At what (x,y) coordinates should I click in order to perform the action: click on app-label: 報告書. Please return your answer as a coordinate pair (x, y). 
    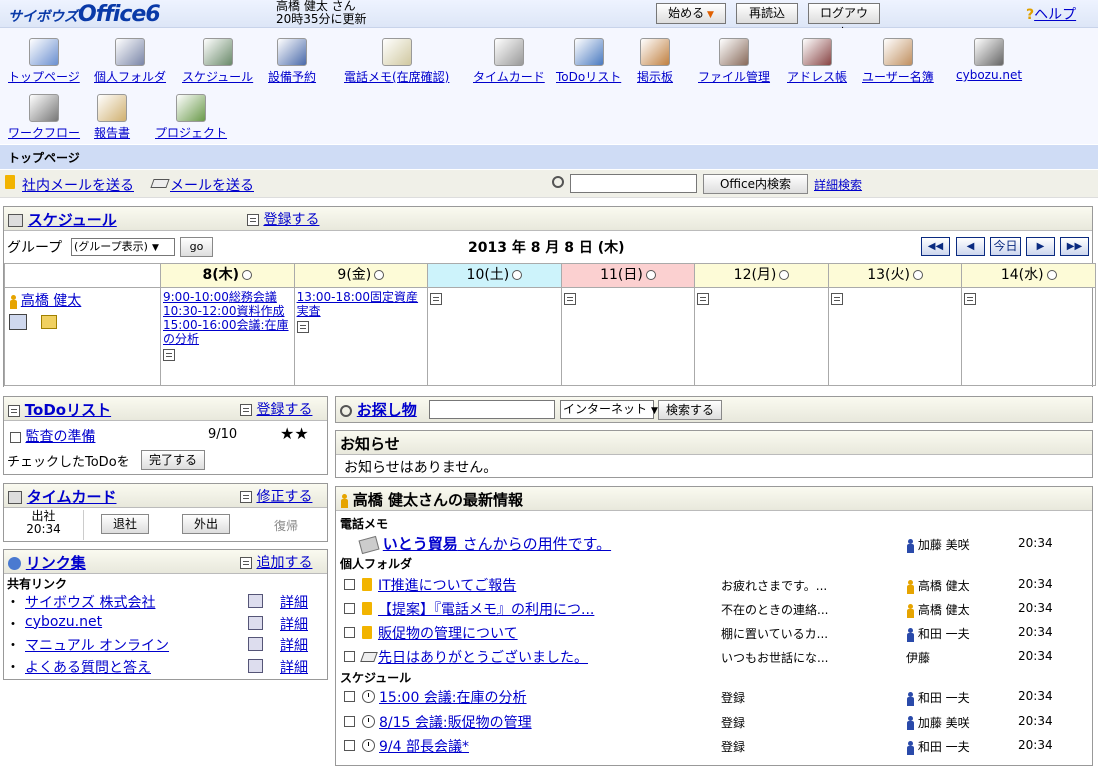
    Looking at the image, I should click on (112, 133).